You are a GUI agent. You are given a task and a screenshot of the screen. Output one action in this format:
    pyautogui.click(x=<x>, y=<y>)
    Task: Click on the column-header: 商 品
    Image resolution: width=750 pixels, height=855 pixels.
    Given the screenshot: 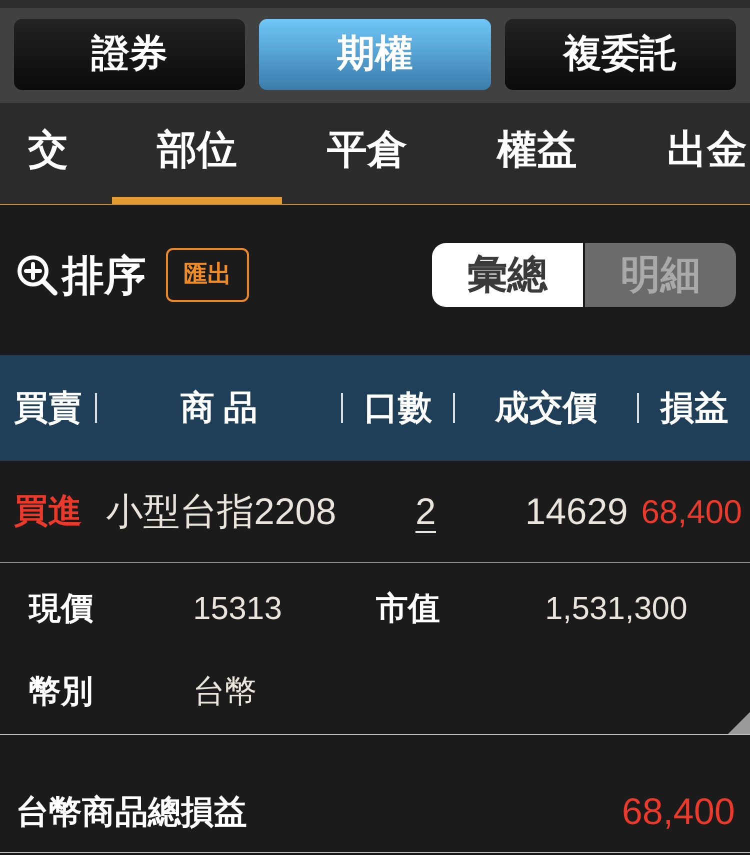 What is the action you would take?
    pyautogui.click(x=219, y=408)
    